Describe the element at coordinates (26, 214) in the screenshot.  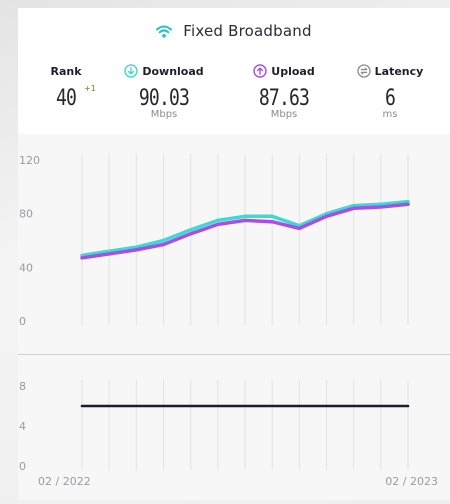
I see `y-tick-label: 80` at that location.